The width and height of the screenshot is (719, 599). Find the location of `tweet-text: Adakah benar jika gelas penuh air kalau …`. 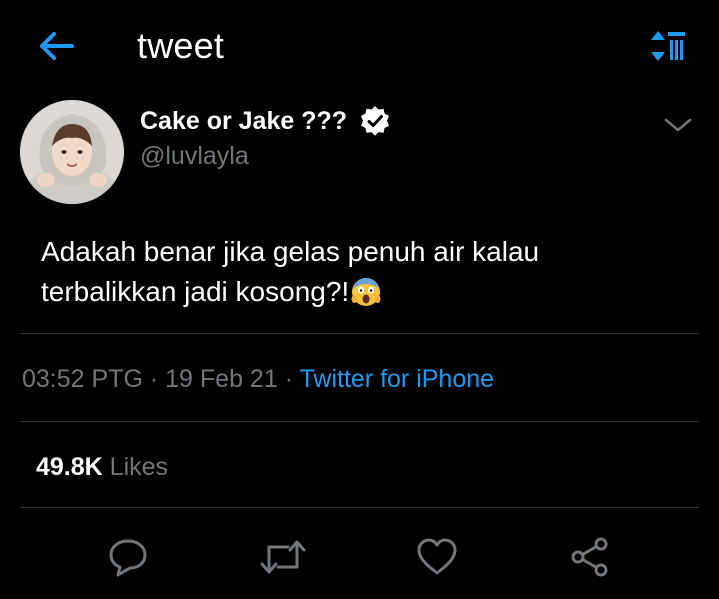

tweet-text: Adakah benar jika gelas penuh air kalau … is located at coordinates (361, 272).